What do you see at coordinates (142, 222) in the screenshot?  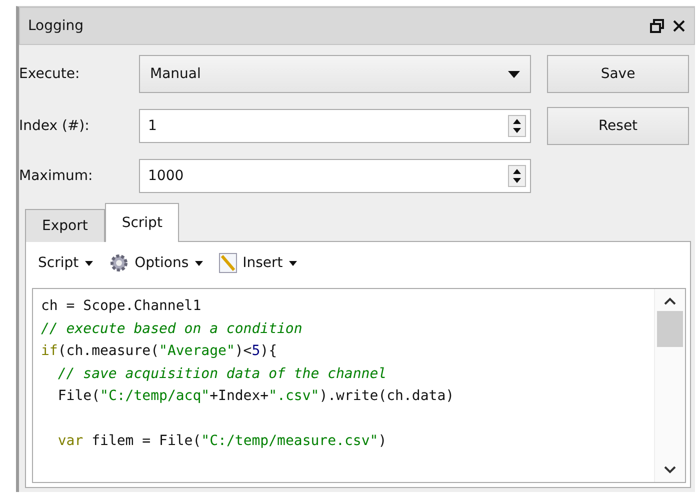 I see `tab: Script` at bounding box center [142, 222].